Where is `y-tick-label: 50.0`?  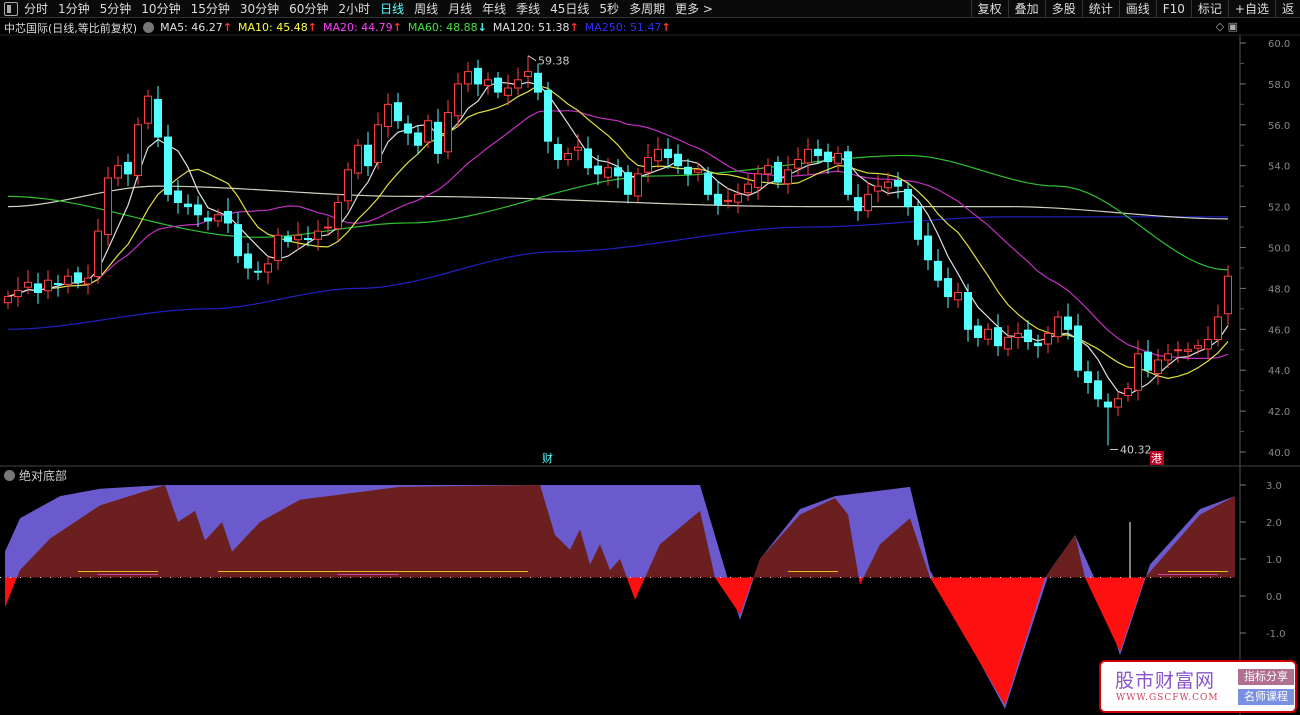 y-tick-label: 50.0 is located at coordinates (1279, 249).